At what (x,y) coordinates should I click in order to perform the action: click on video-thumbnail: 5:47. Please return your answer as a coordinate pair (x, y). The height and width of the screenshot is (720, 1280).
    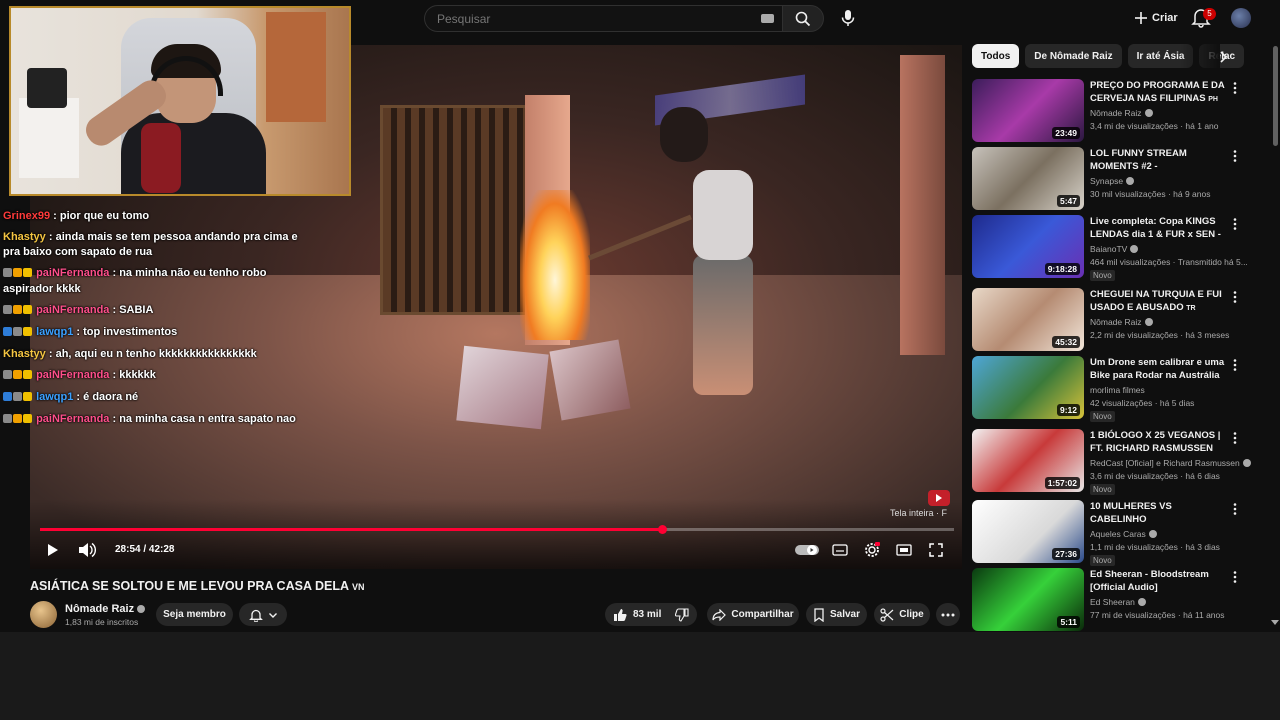
    Looking at the image, I should click on (1028, 178).